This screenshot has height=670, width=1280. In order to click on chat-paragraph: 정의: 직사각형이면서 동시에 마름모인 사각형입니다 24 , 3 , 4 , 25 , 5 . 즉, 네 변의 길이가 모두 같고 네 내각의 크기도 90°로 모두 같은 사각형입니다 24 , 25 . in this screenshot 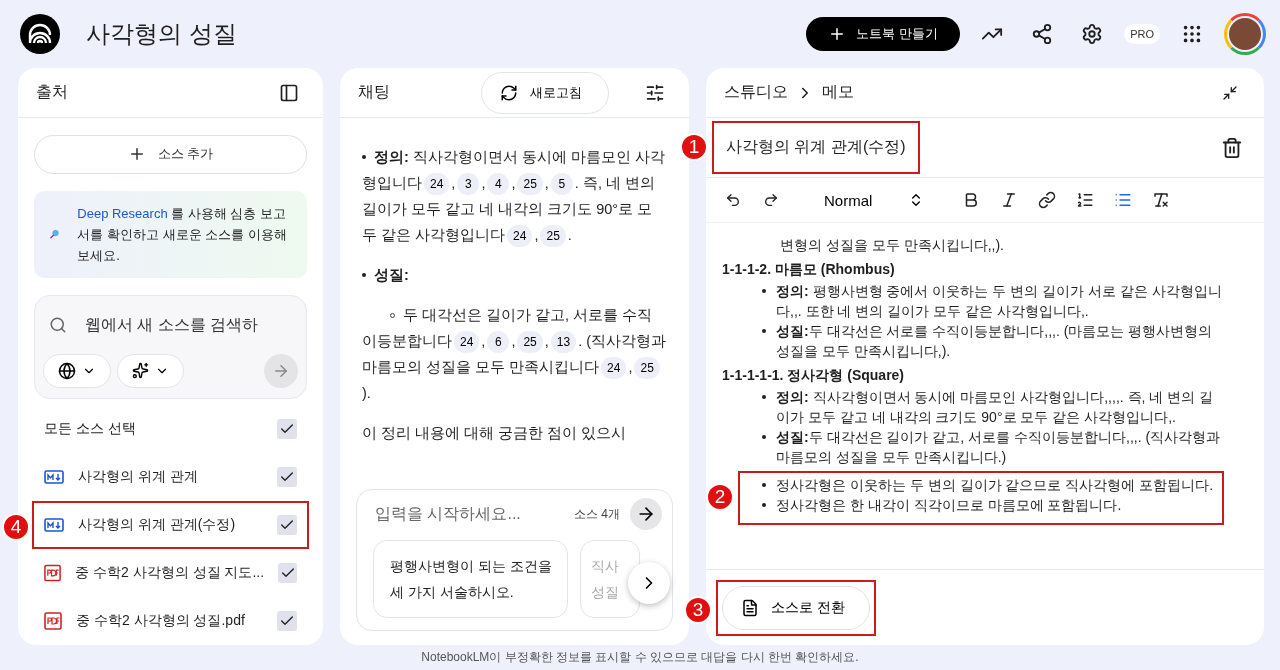, I will do `click(514, 196)`.